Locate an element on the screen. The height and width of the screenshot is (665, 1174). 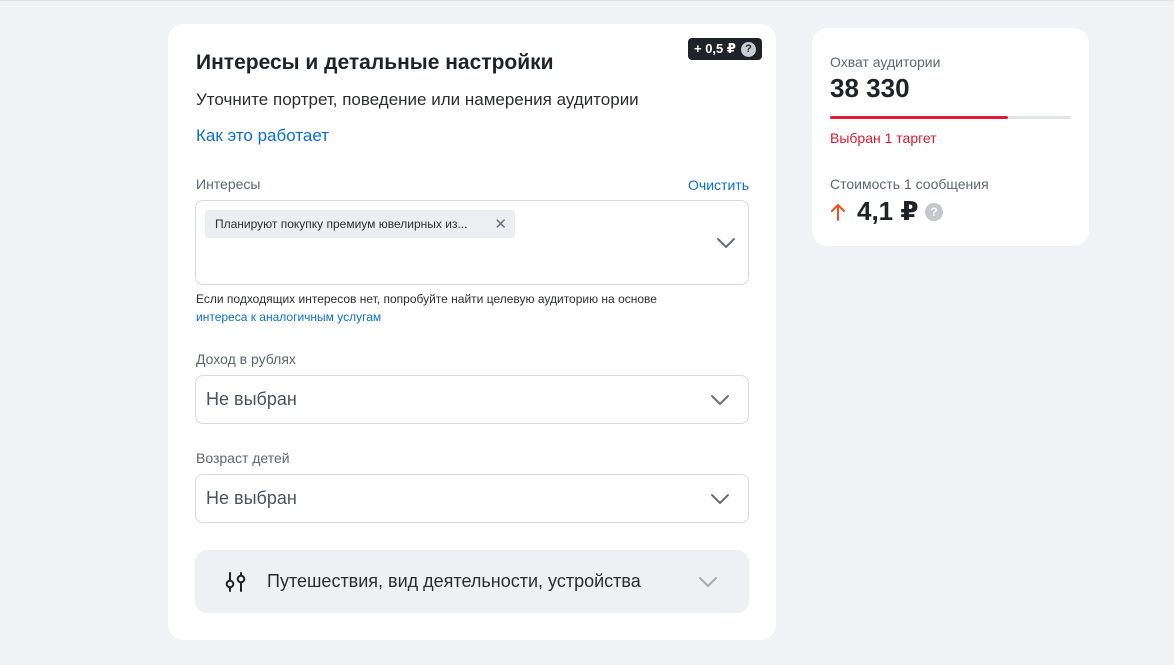
children-age-select-value: Не выбран is located at coordinates (251, 498).